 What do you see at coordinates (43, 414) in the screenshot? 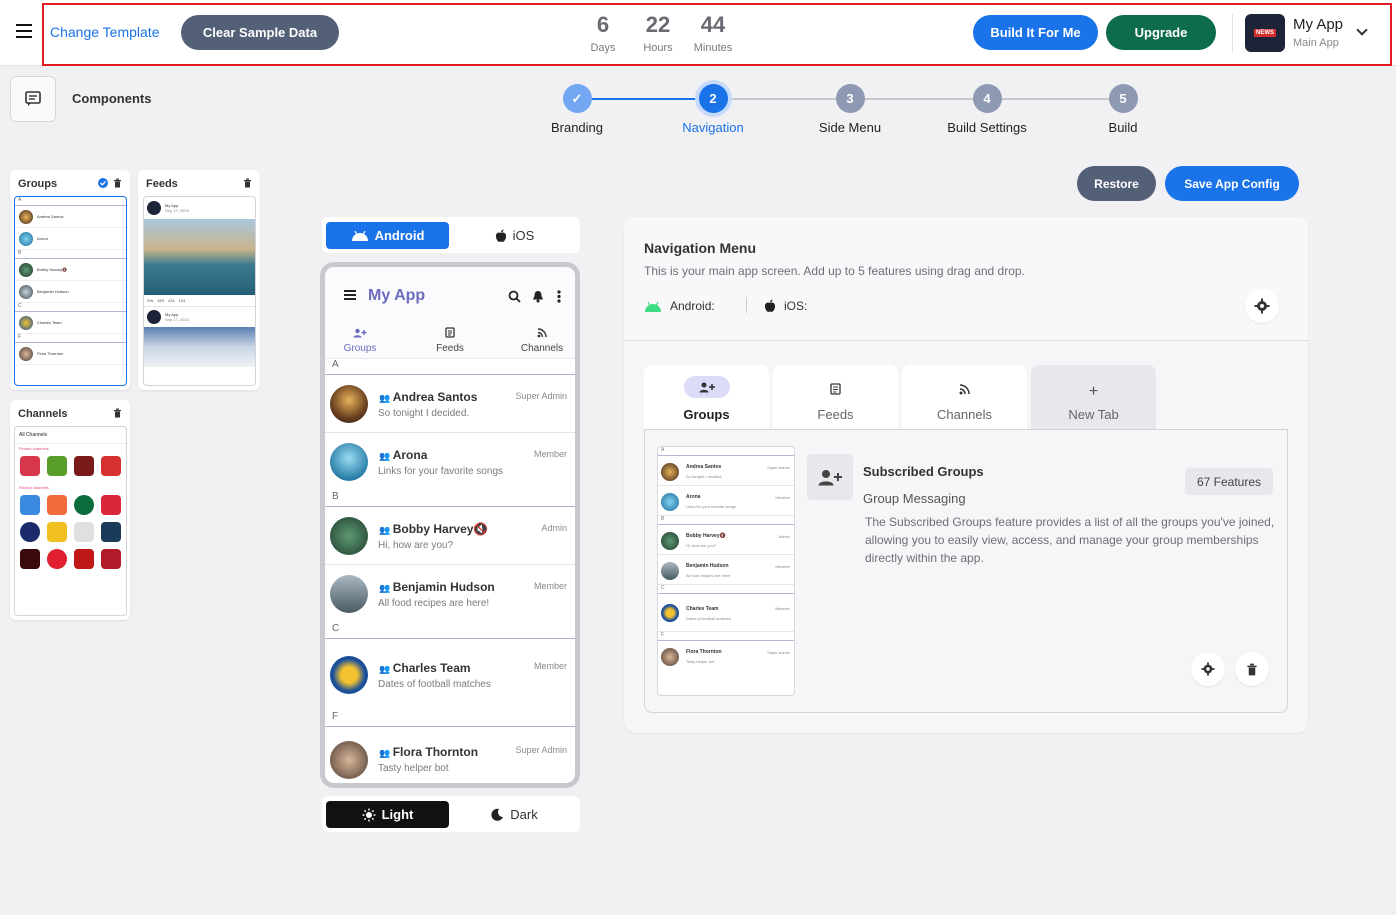
I see `card-title: Channels` at bounding box center [43, 414].